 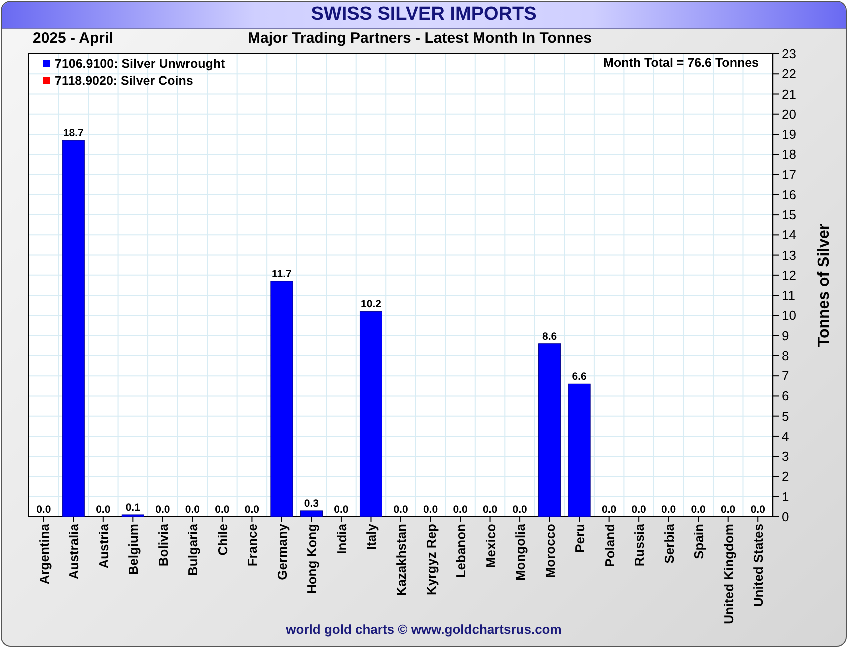 What do you see at coordinates (786, 376) in the screenshot?
I see `axis-label: 7` at bounding box center [786, 376].